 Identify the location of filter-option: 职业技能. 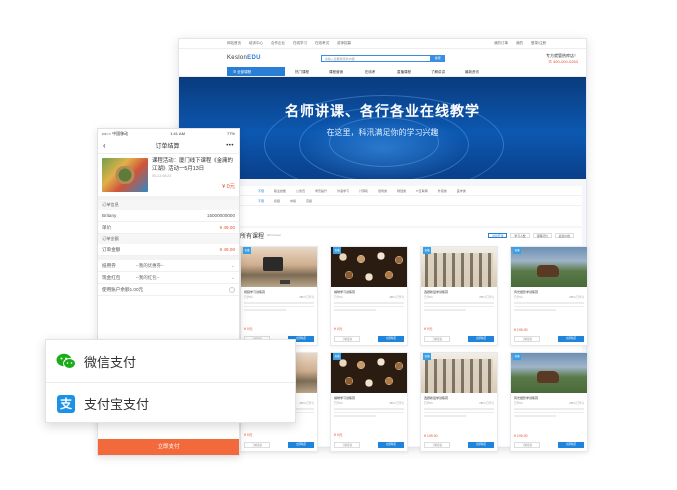
(280, 191).